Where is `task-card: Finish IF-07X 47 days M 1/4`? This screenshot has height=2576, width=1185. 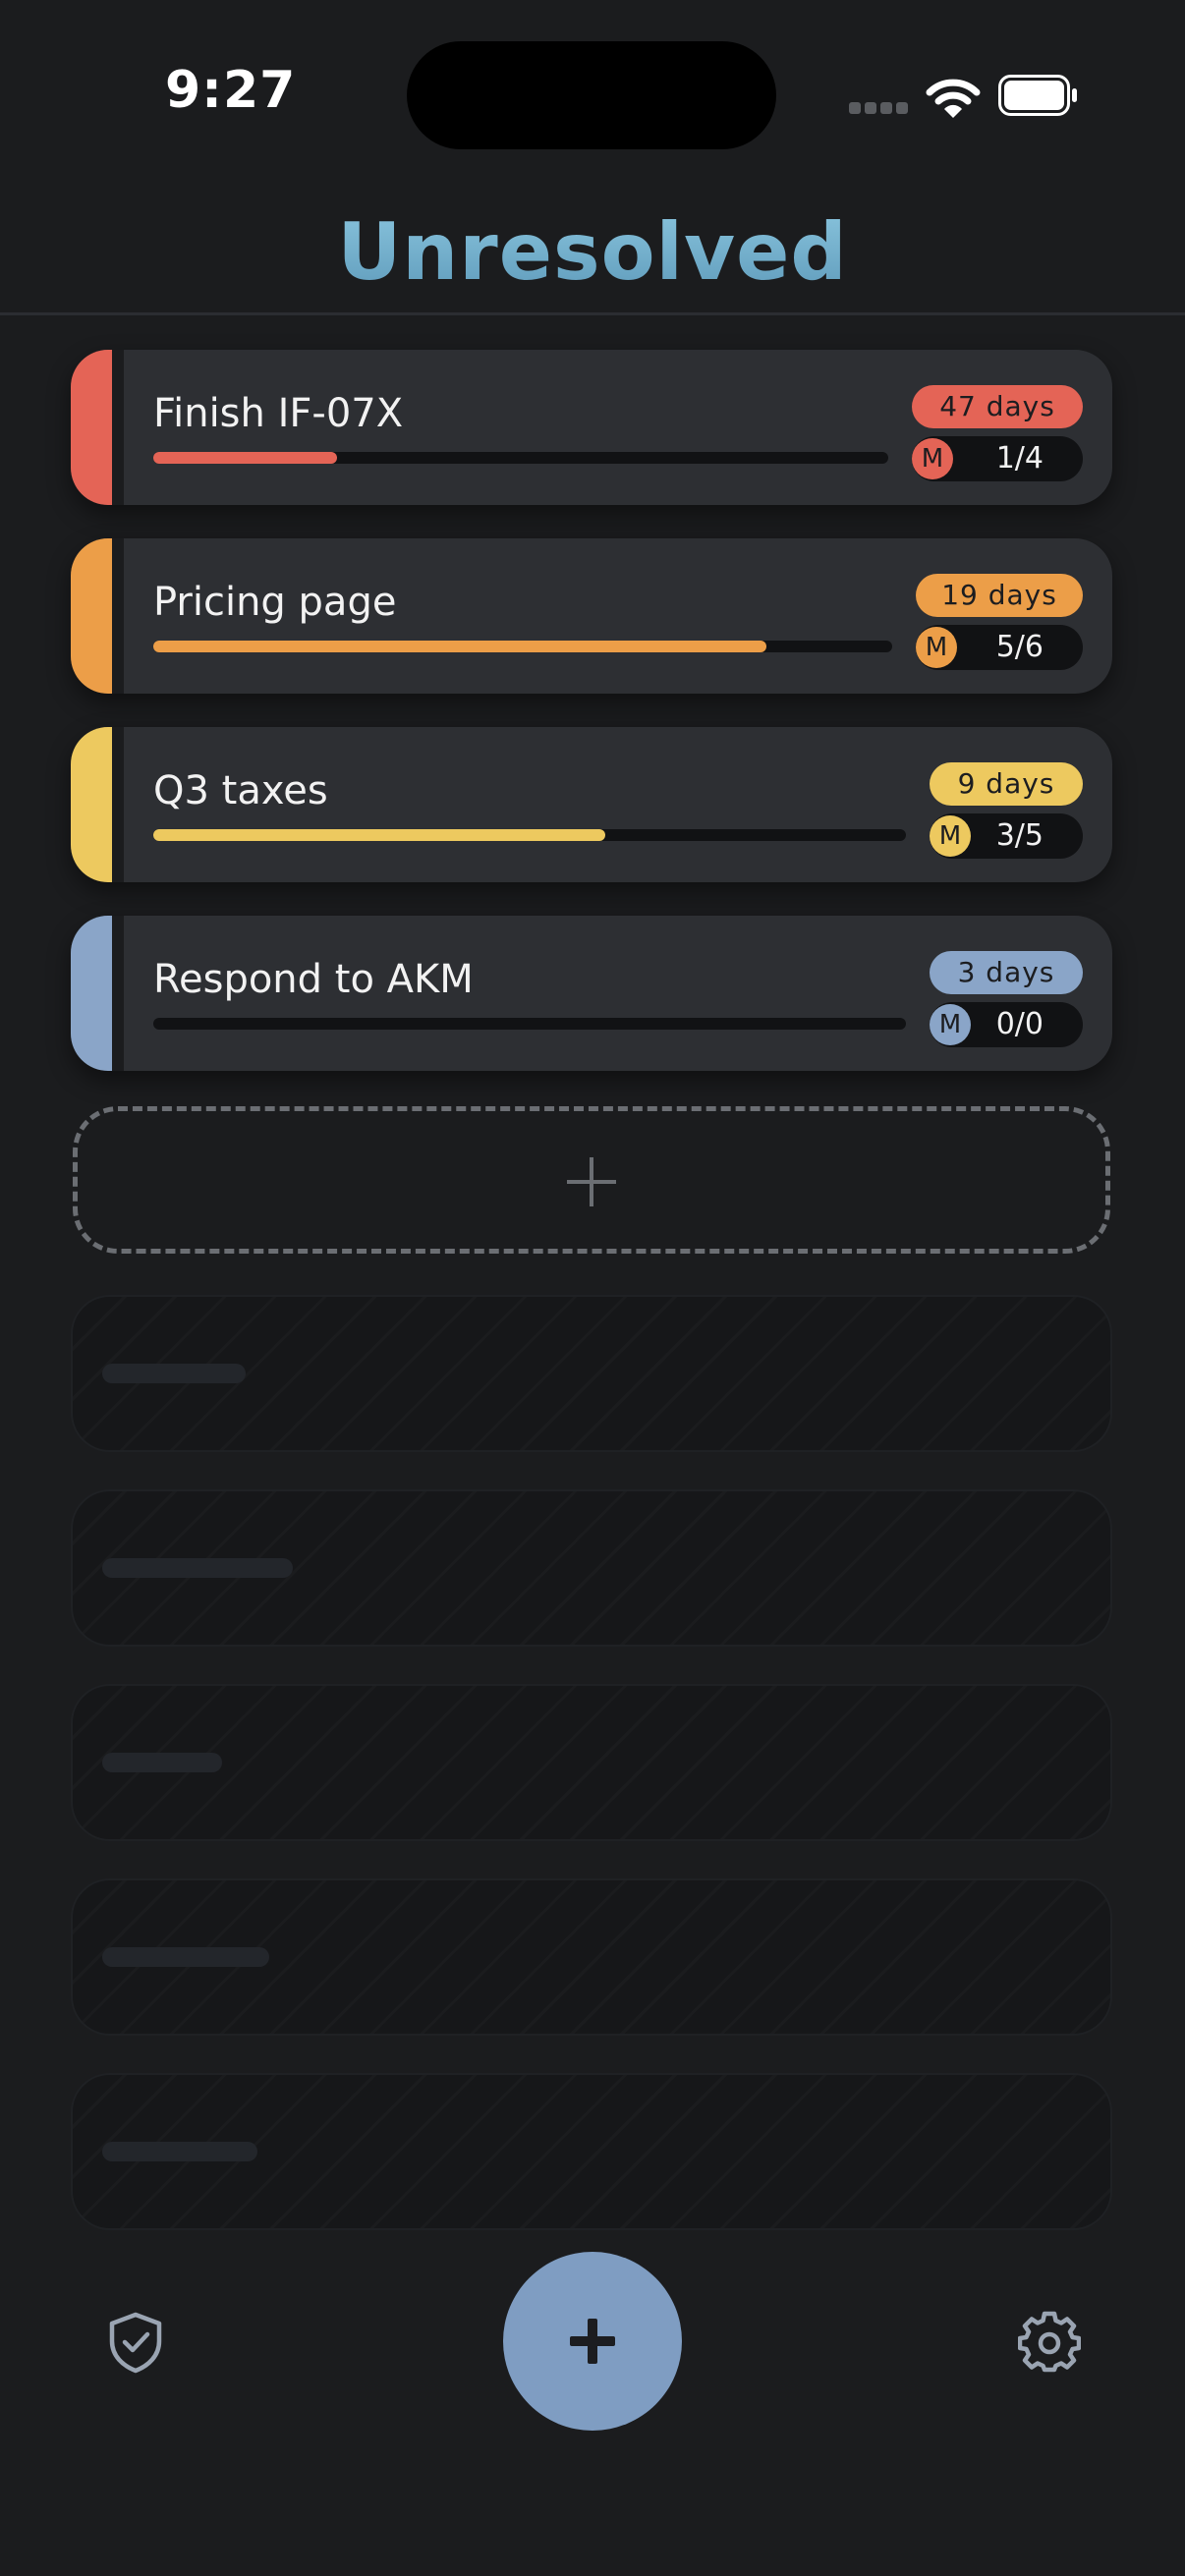 task-card: Finish IF-07X 47 days M 1/4 is located at coordinates (592, 427).